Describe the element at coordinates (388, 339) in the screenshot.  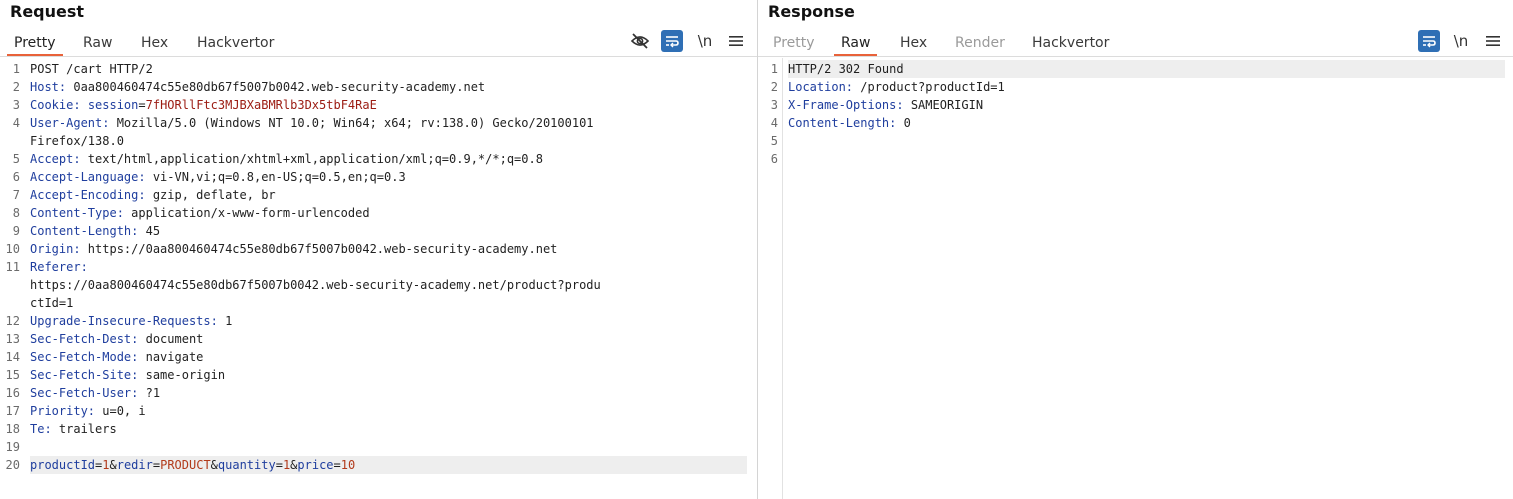
I see `line-content: Sec-Fetch-Dest: document` at that location.